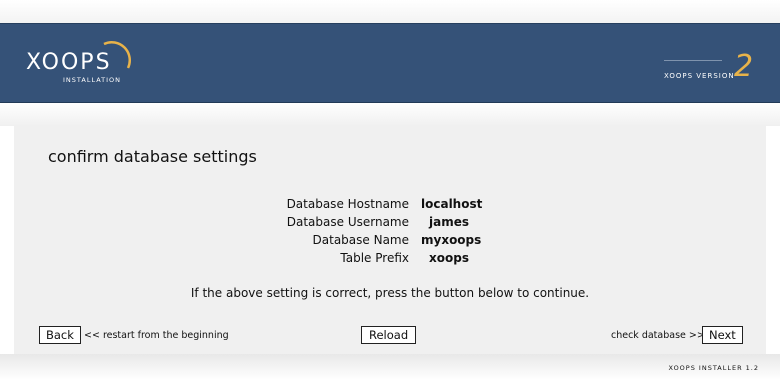 Image resolution: width=780 pixels, height=380 pixels. Describe the element at coordinates (152, 156) in the screenshot. I see `page-title: confirm database settings` at that location.